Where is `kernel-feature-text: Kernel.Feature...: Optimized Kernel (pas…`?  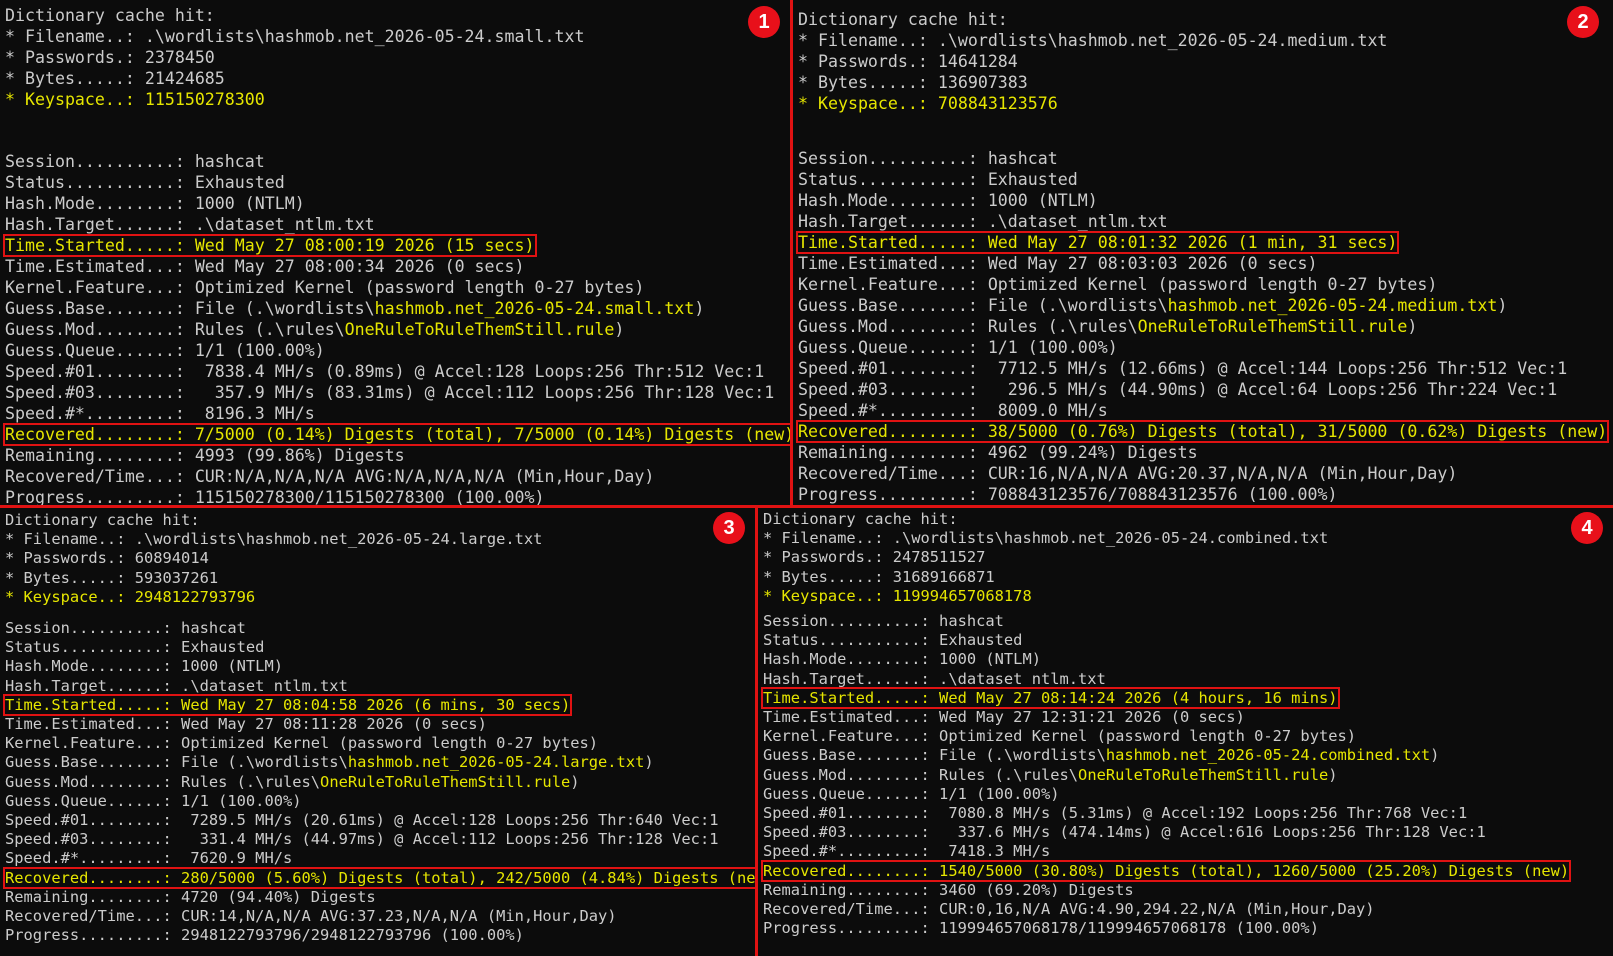 kernel-feature-text: Kernel.Feature...: Optimized Kernel (pas… is located at coordinates (302, 743).